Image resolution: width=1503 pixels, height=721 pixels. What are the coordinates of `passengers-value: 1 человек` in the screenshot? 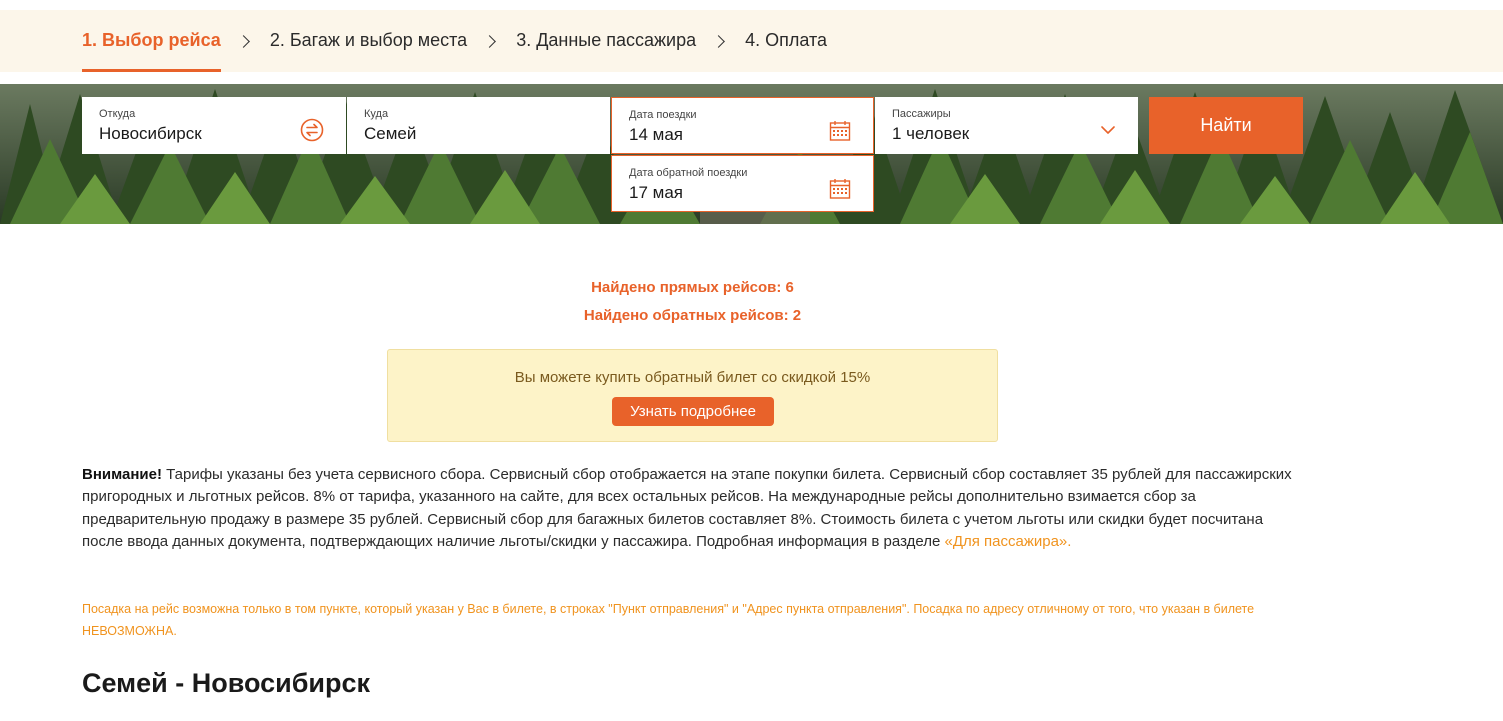 It's located at (930, 134).